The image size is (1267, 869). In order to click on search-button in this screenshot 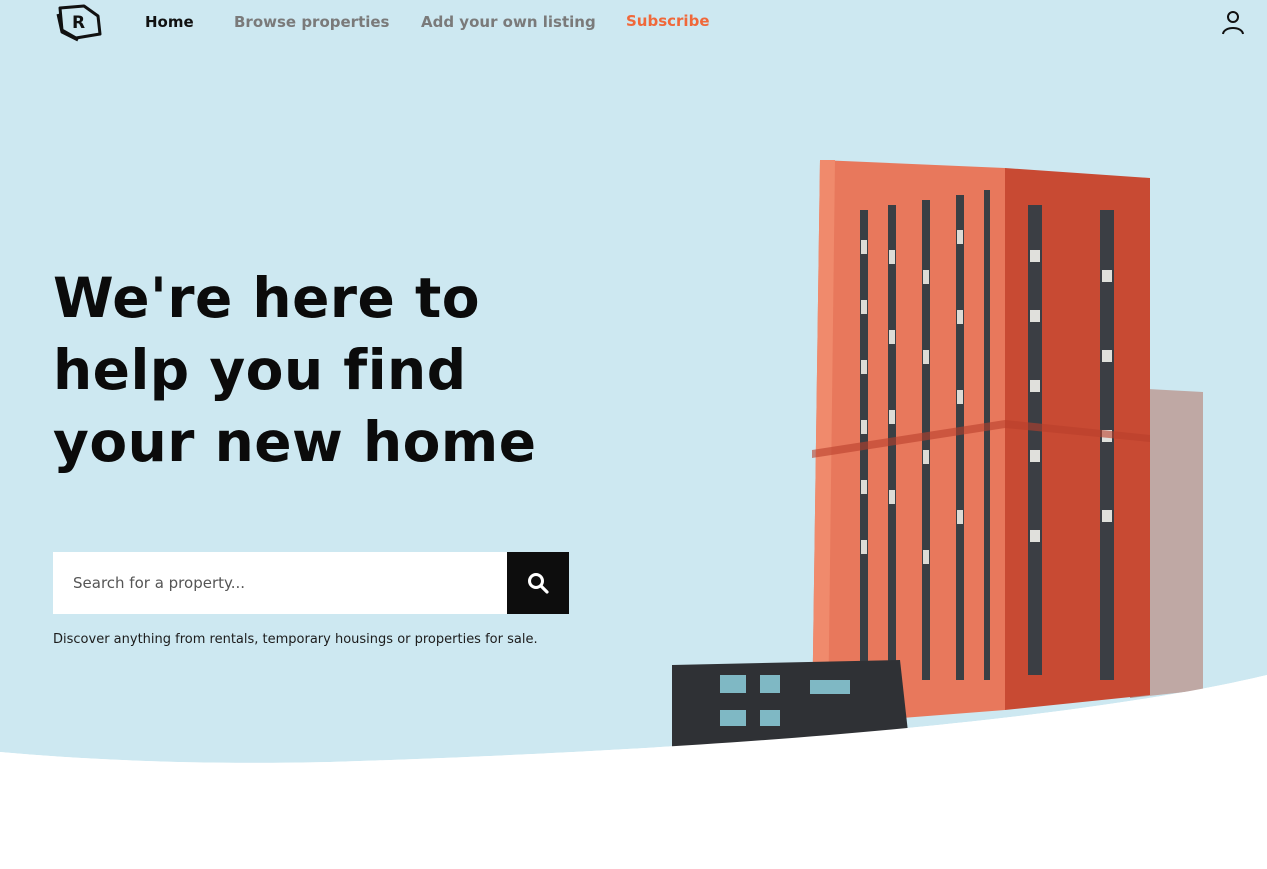, I will do `click(538, 583)`.